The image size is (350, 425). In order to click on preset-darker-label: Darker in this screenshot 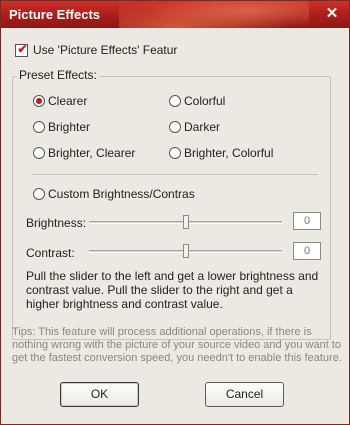, I will do `click(202, 127)`.